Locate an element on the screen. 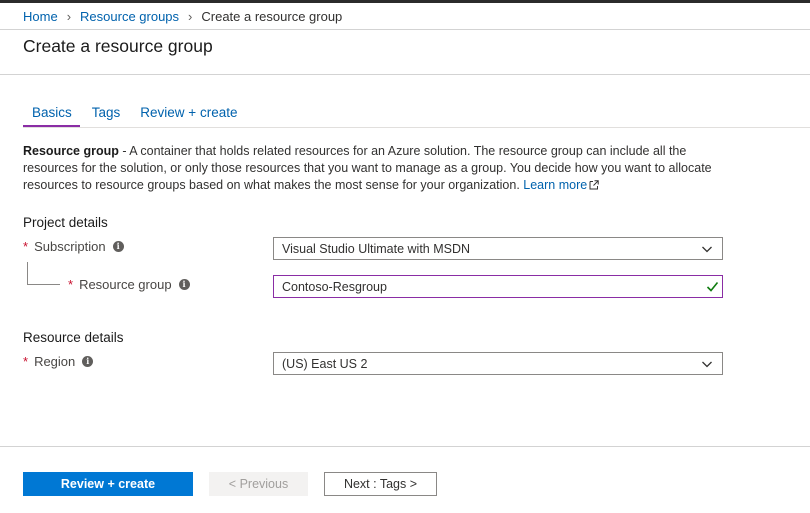  breadcrumb-resource-groups: Resource groups is located at coordinates (129, 16).